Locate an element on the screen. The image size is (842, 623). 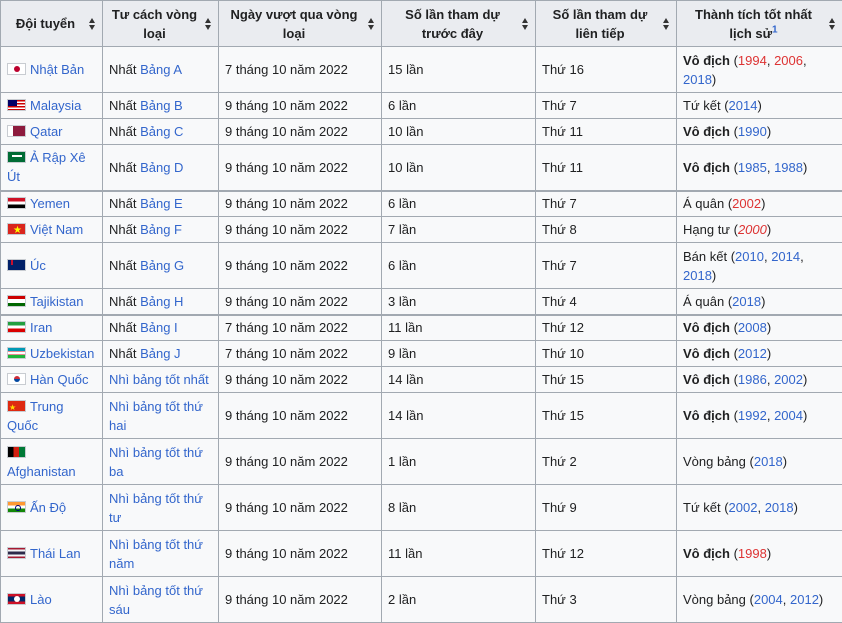
team-link: Thái Lan is located at coordinates (55, 553).